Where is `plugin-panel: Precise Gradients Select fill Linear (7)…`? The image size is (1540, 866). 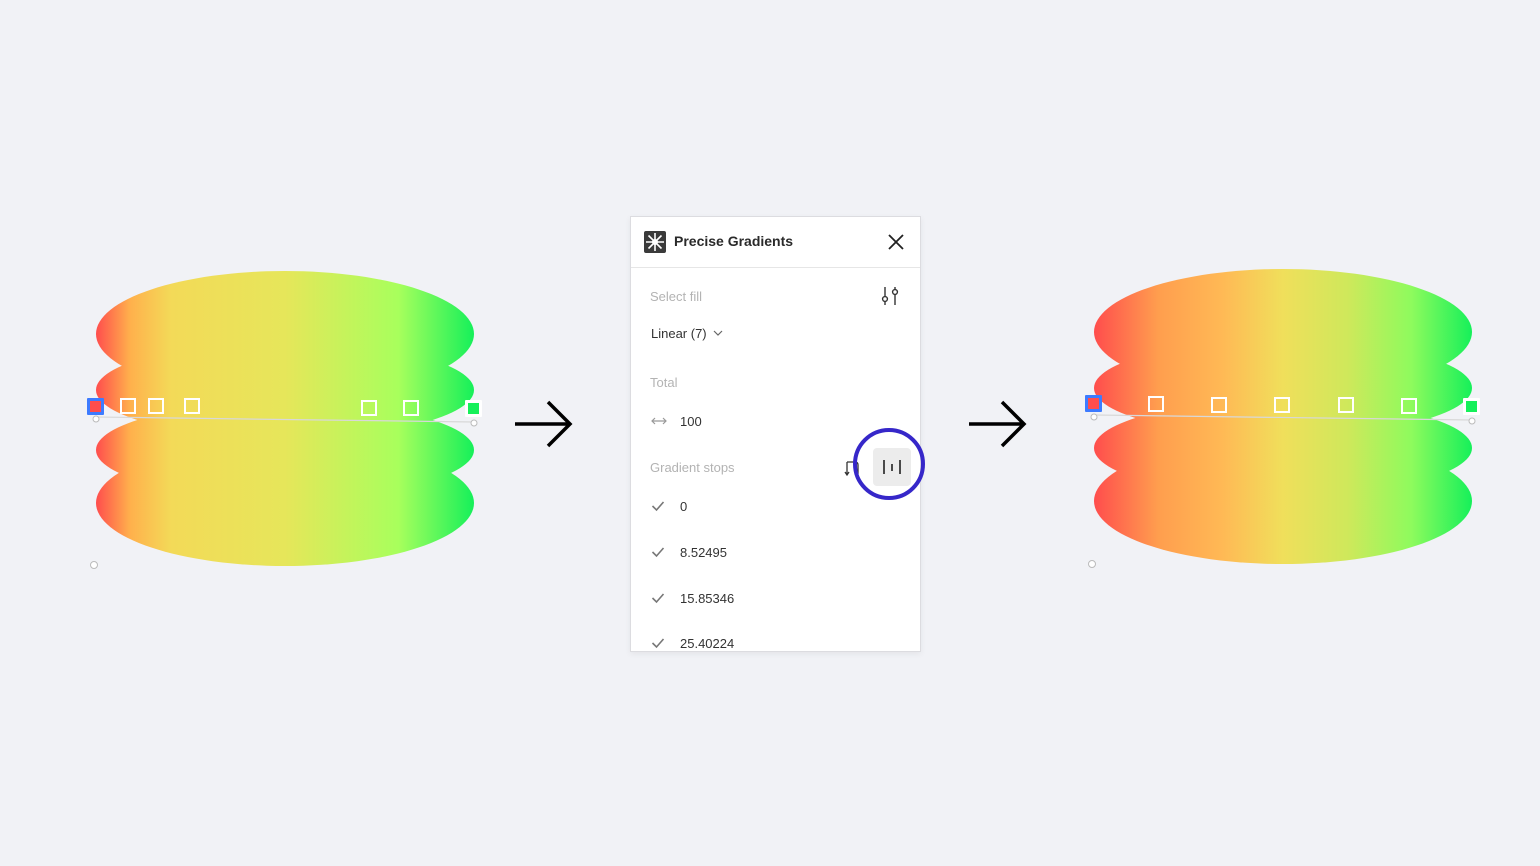 plugin-panel: Precise Gradients Select fill Linear (7)… is located at coordinates (775, 434).